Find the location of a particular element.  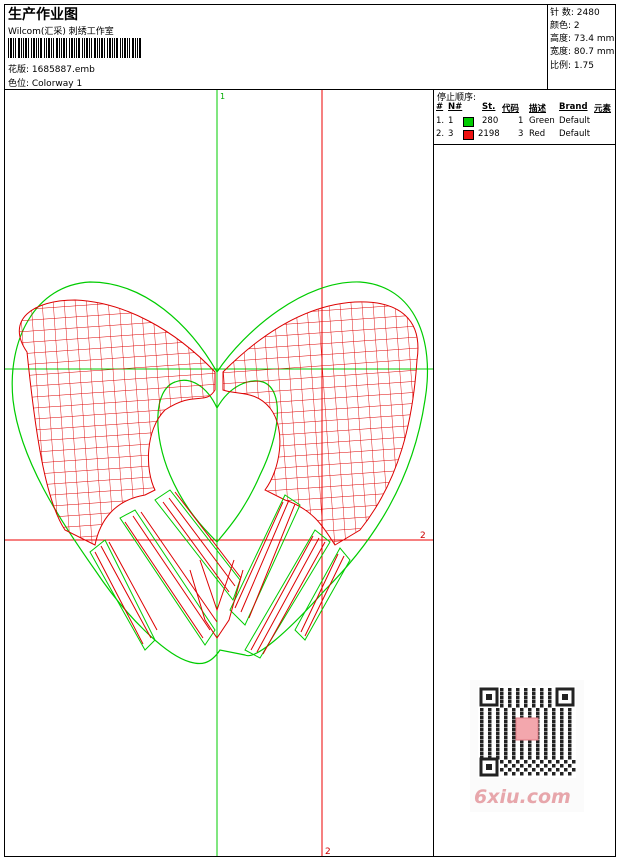

fingers-red-strokes is located at coordinates (219, 573).